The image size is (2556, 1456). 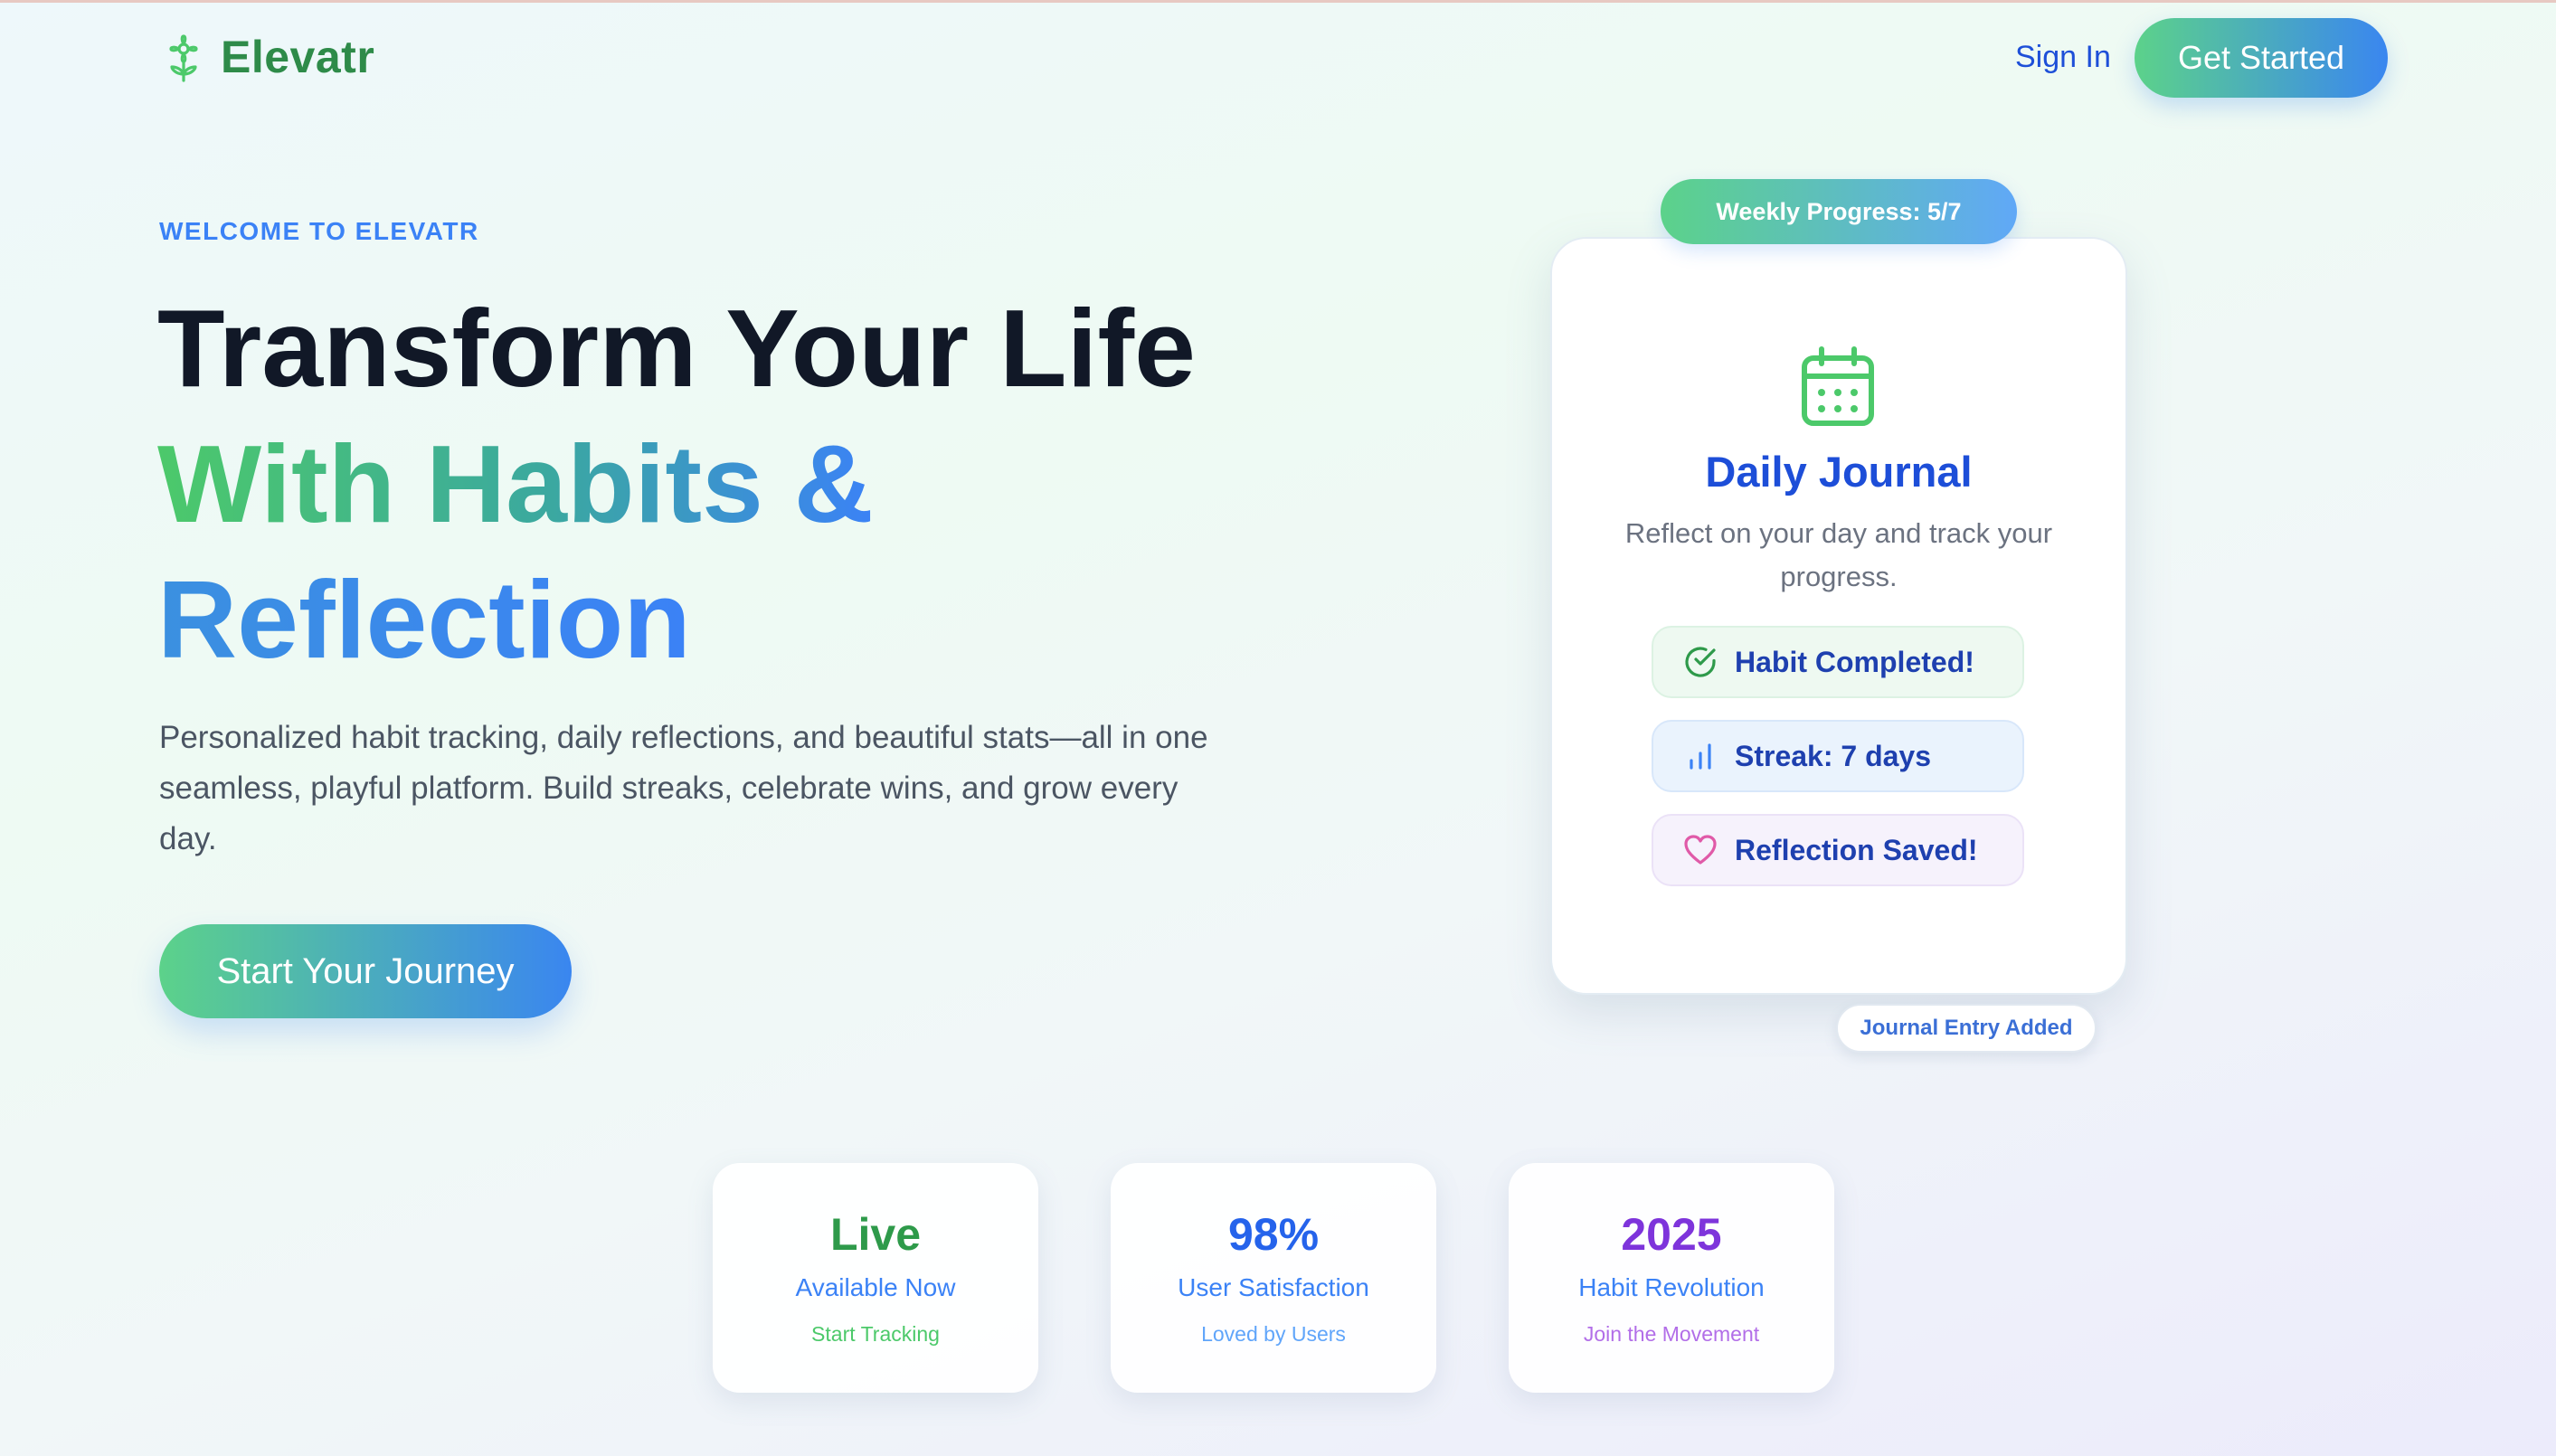 I want to click on stat-value: Live, so click(x=876, y=1234).